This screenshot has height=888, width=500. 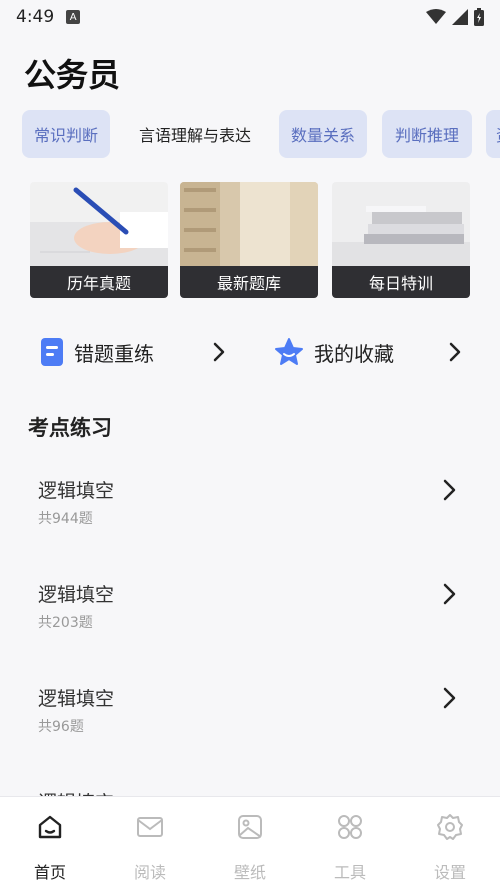 I want to click on feature-cards: 历年真题 最新题库 每日特训, so click(x=250, y=240).